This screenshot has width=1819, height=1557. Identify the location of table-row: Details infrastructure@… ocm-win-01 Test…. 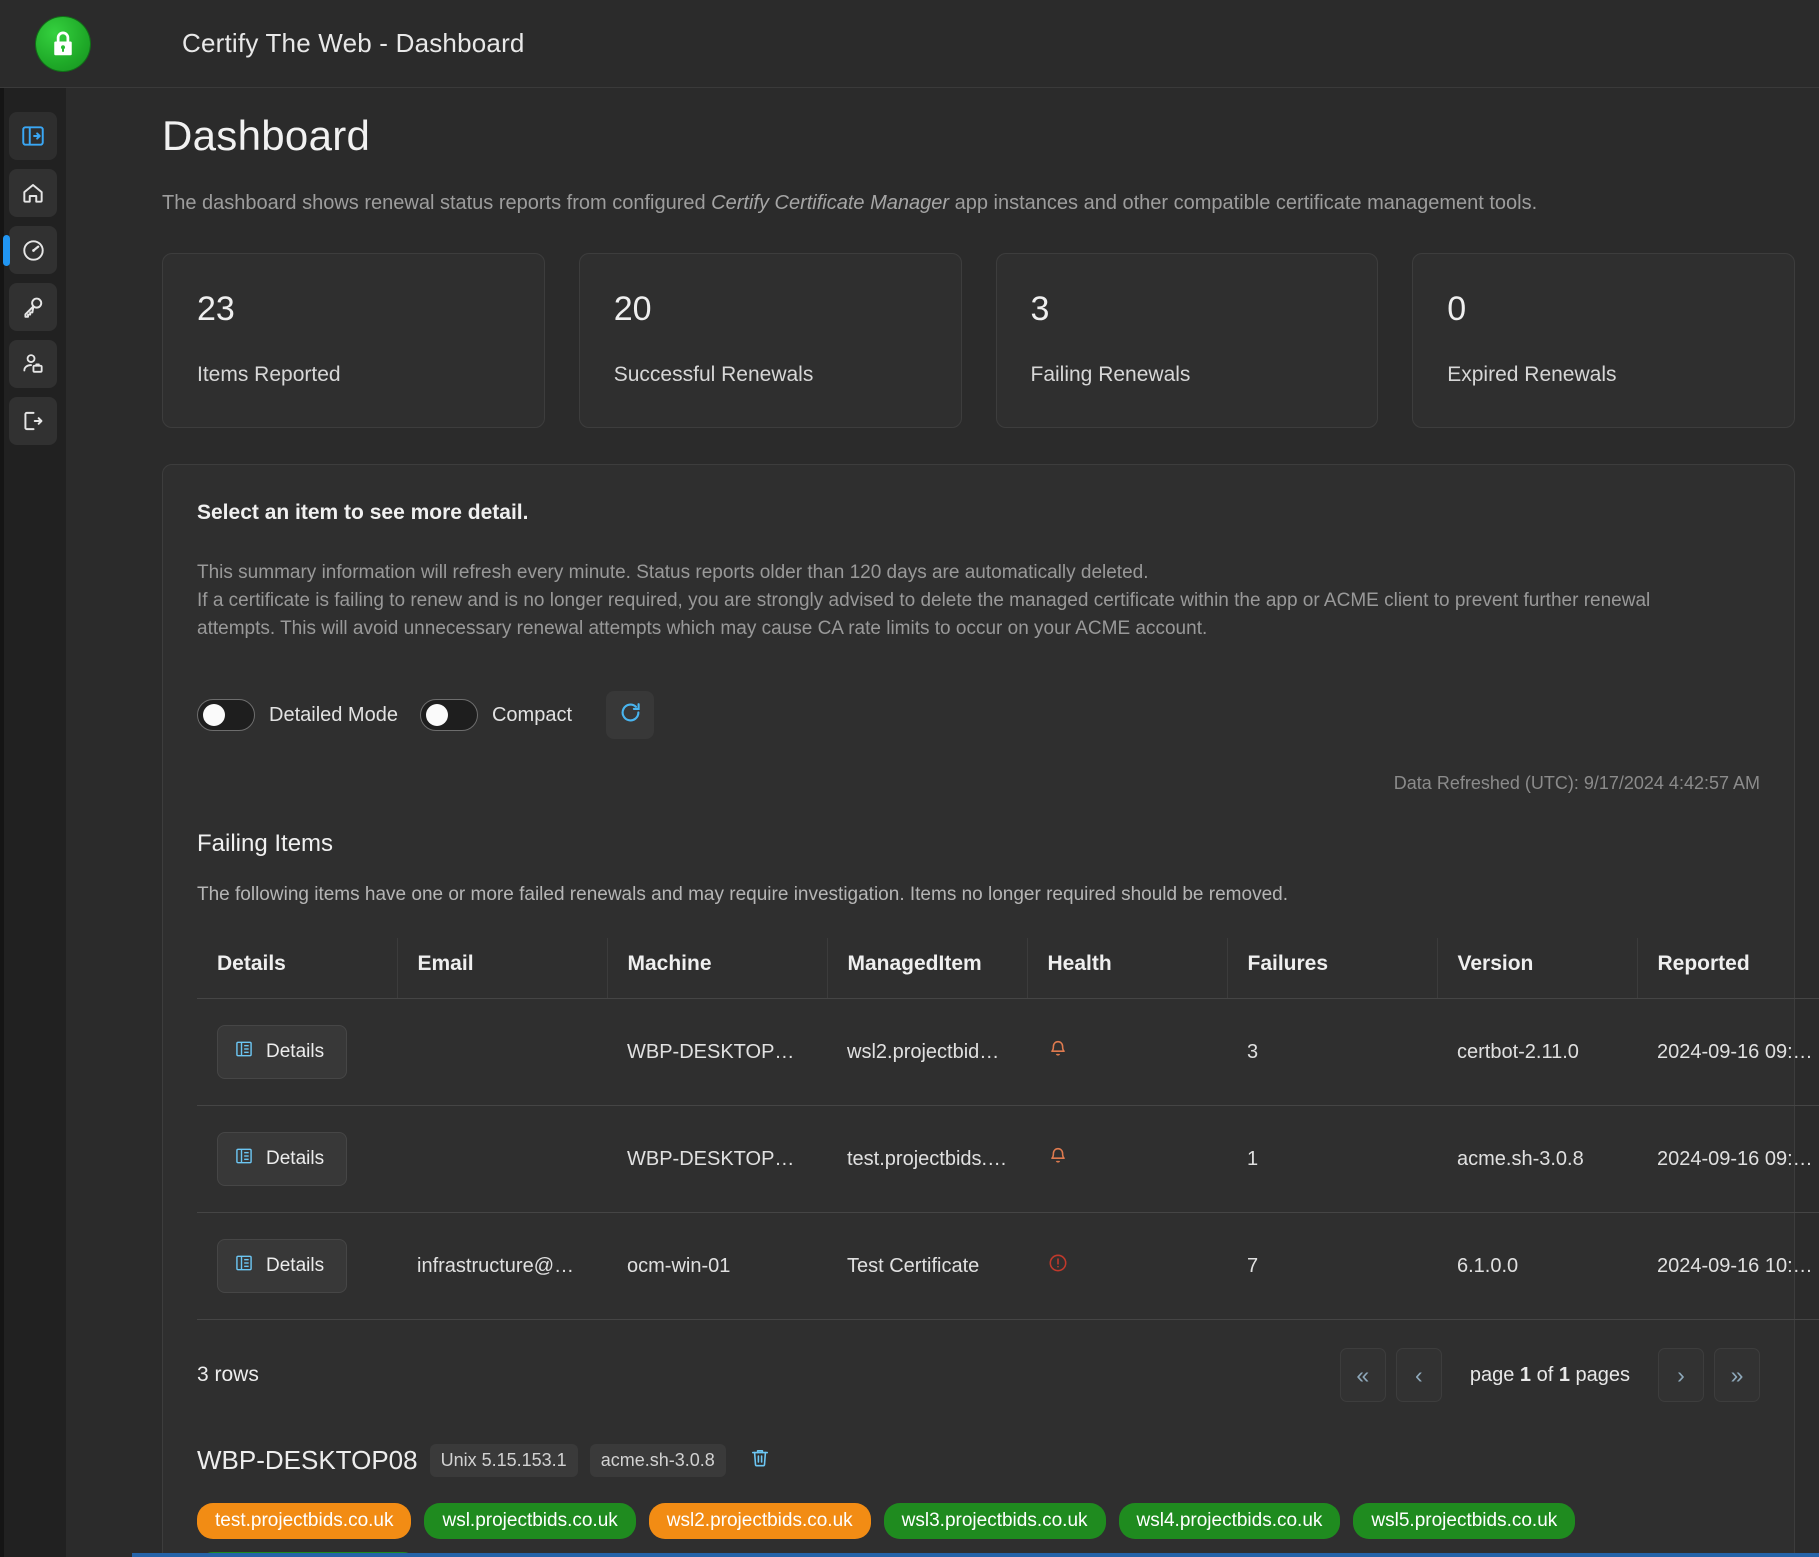
(1008, 1266).